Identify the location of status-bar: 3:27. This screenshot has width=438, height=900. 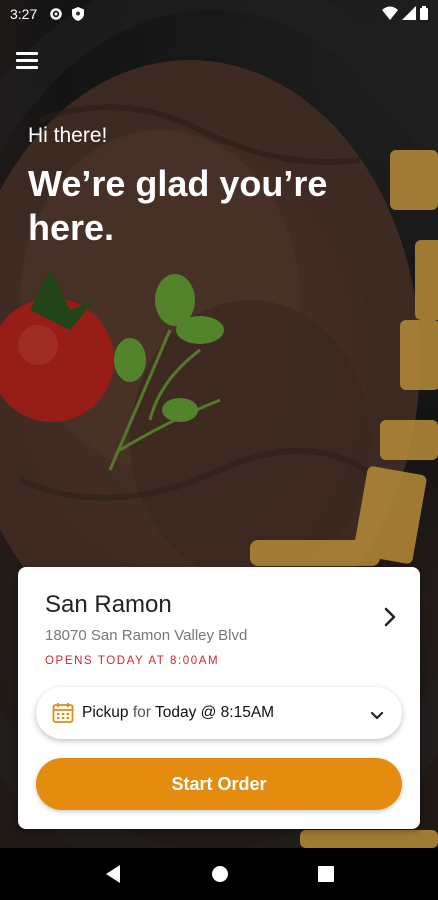
(219, 14).